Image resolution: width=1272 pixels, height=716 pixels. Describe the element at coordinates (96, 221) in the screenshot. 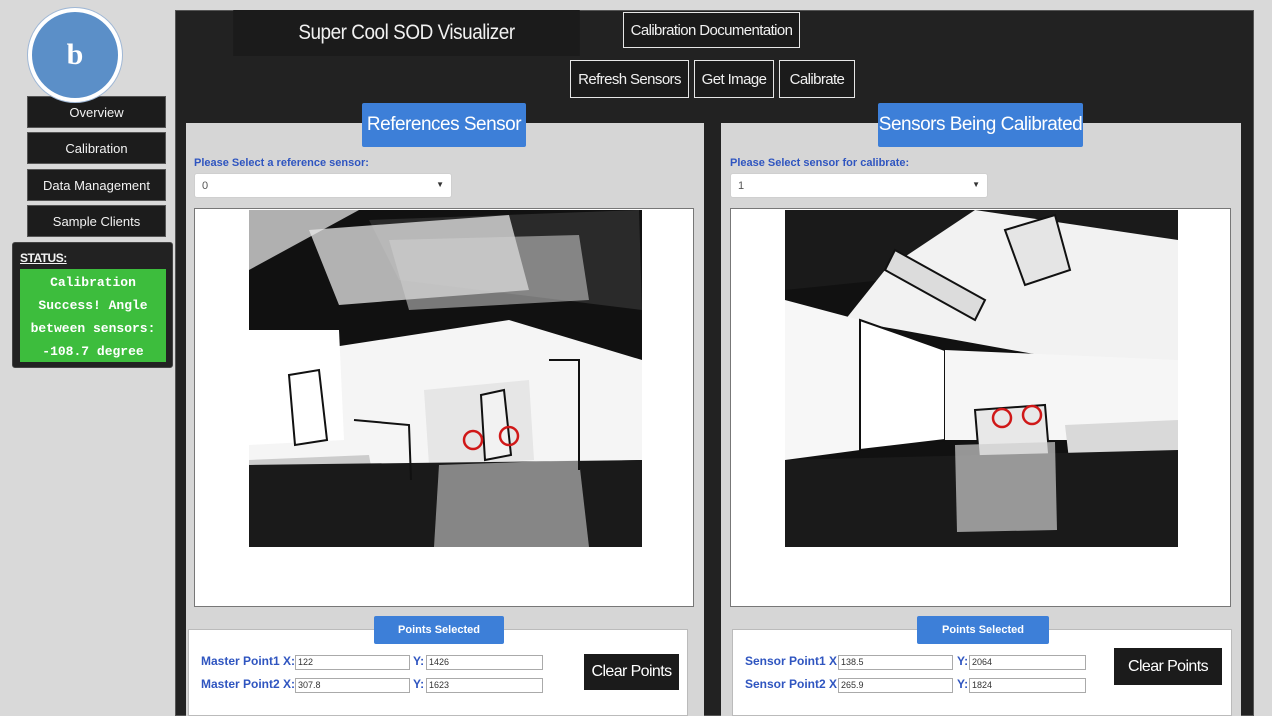

I see `nav-sample-clients: Sample Clients` at that location.